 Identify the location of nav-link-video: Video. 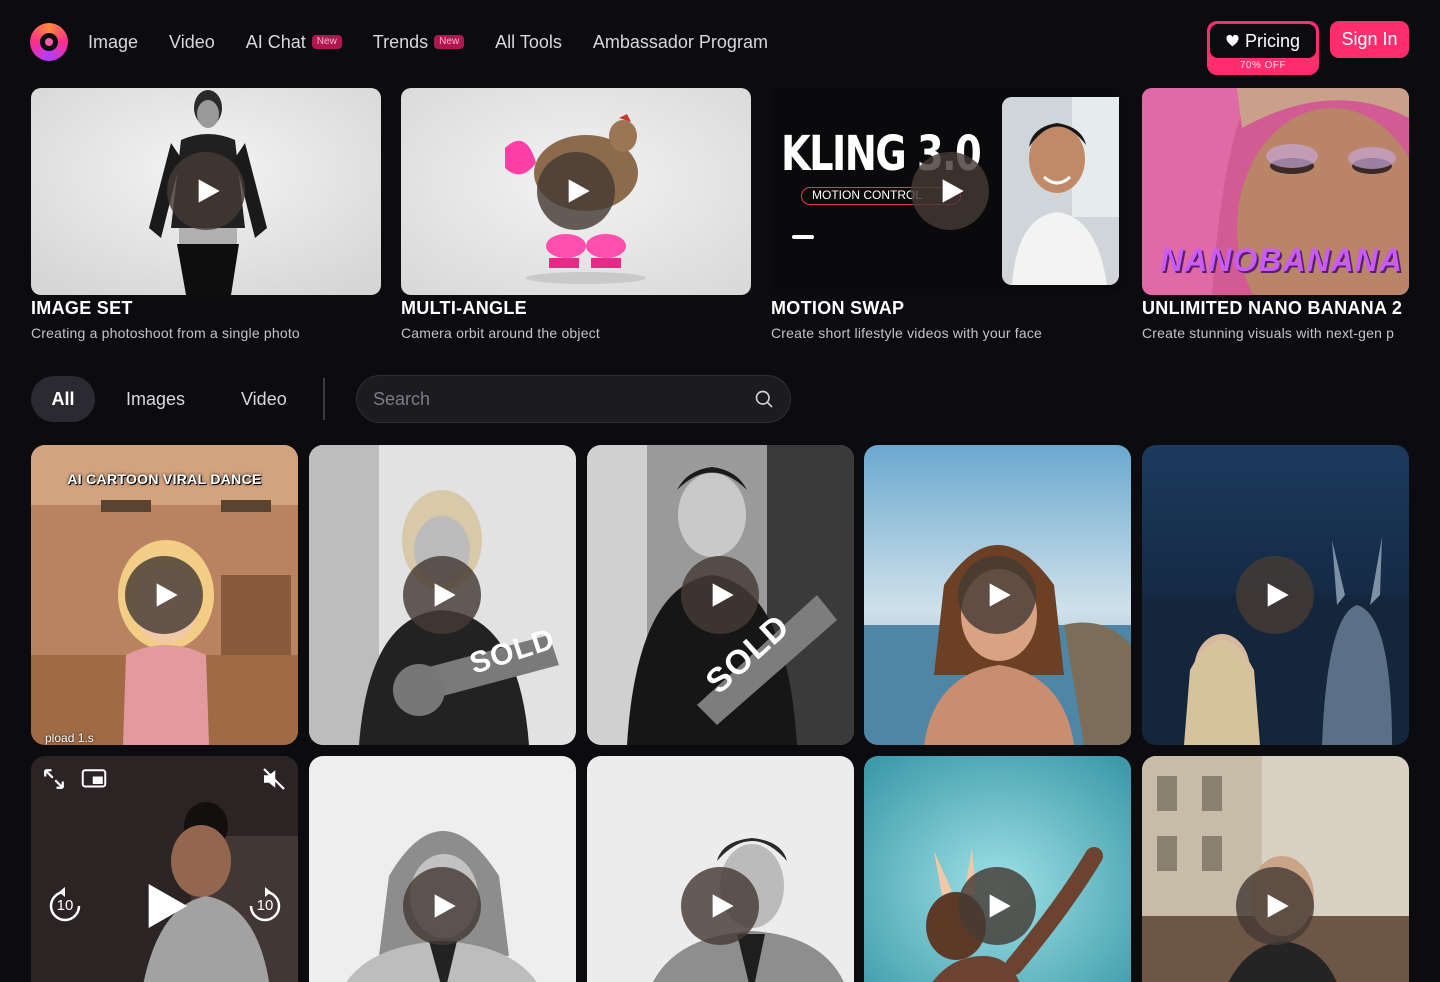
(192, 42).